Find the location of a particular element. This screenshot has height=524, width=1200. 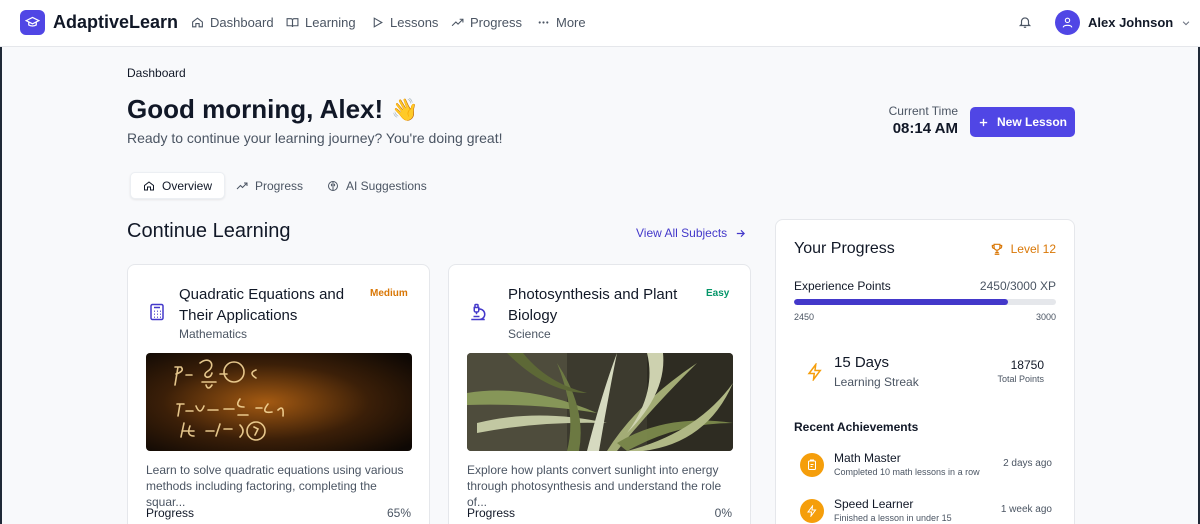

tab-ai-suggestions: AI Suggestions is located at coordinates (377, 185).